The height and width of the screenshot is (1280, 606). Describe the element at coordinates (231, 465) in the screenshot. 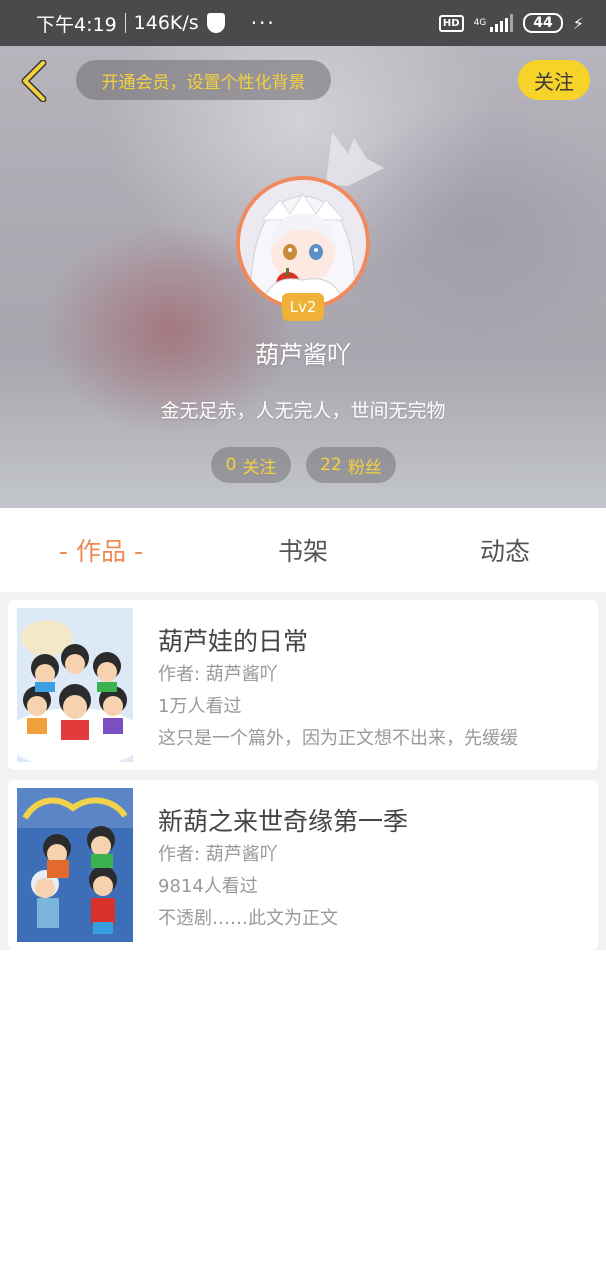

I see `following-count: 0` at that location.